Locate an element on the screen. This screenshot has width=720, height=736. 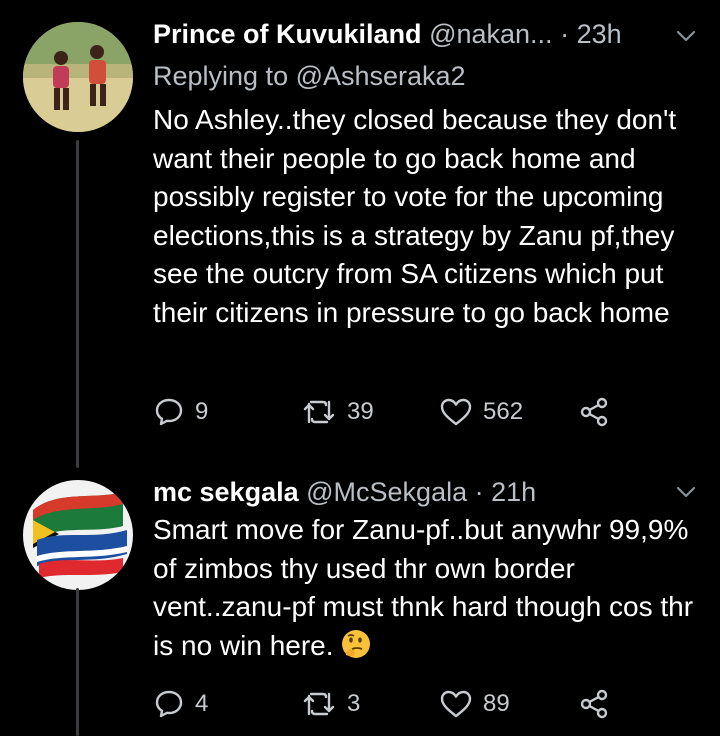
timestamp: 21h is located at coordinates (513, 492).